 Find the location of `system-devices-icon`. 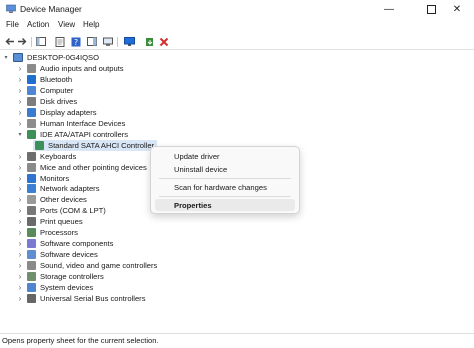

system-devices-icon is located at coordinates (31, 287).